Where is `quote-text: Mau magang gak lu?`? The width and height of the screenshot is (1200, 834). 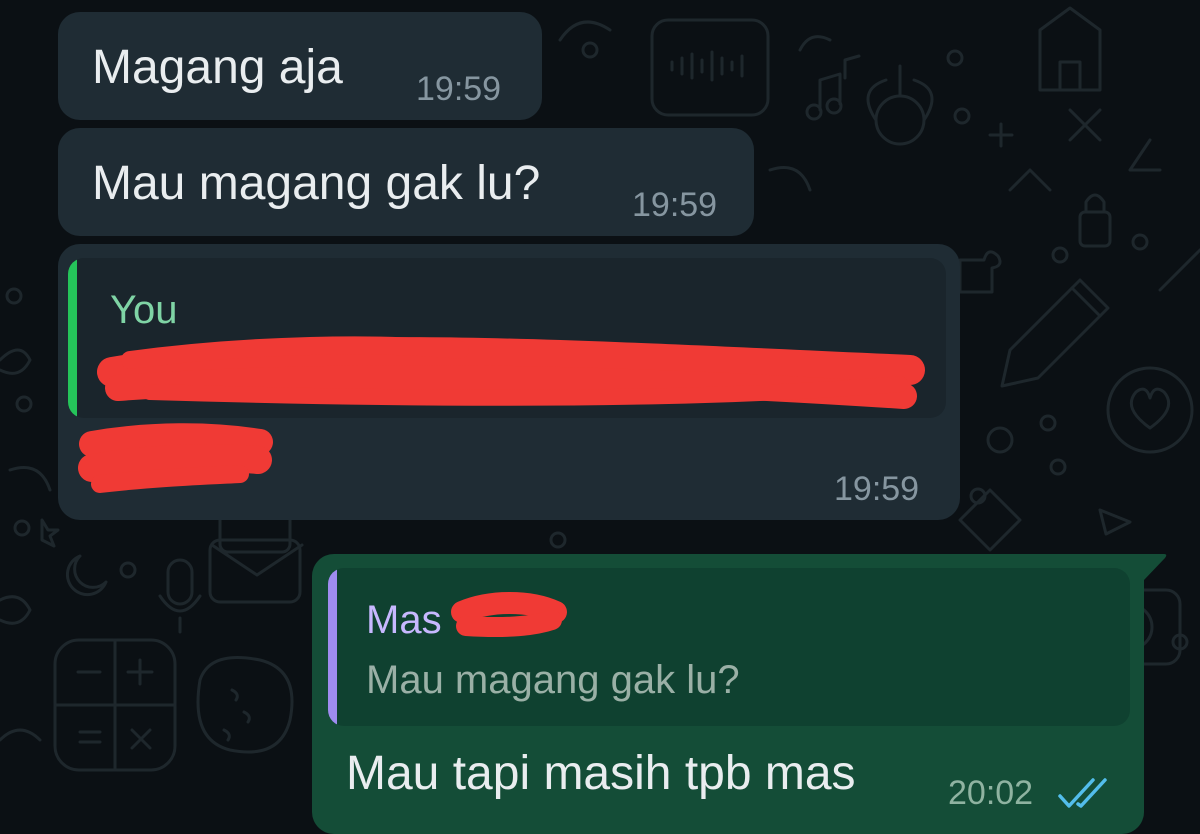 quote-text: Mau magang gak lu? is located at coordinates (553, 680).